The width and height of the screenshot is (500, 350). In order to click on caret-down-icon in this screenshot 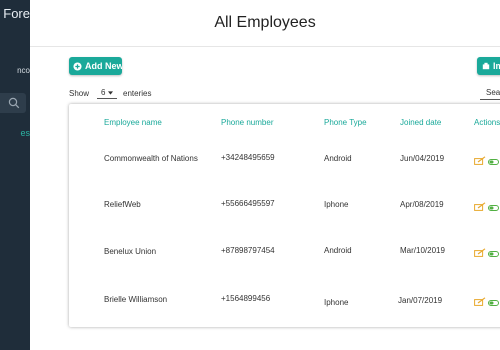, I will do `click(111, 92)`.